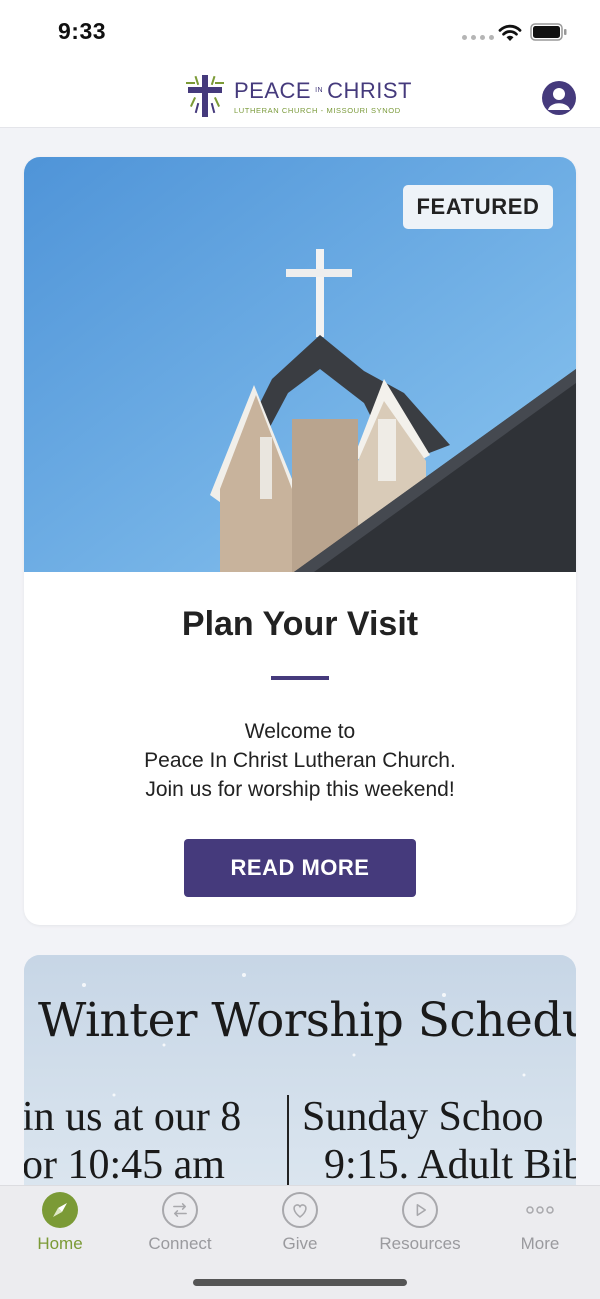  I want to click on schedule-left-line: in us at our 8, so click(133, 1117).